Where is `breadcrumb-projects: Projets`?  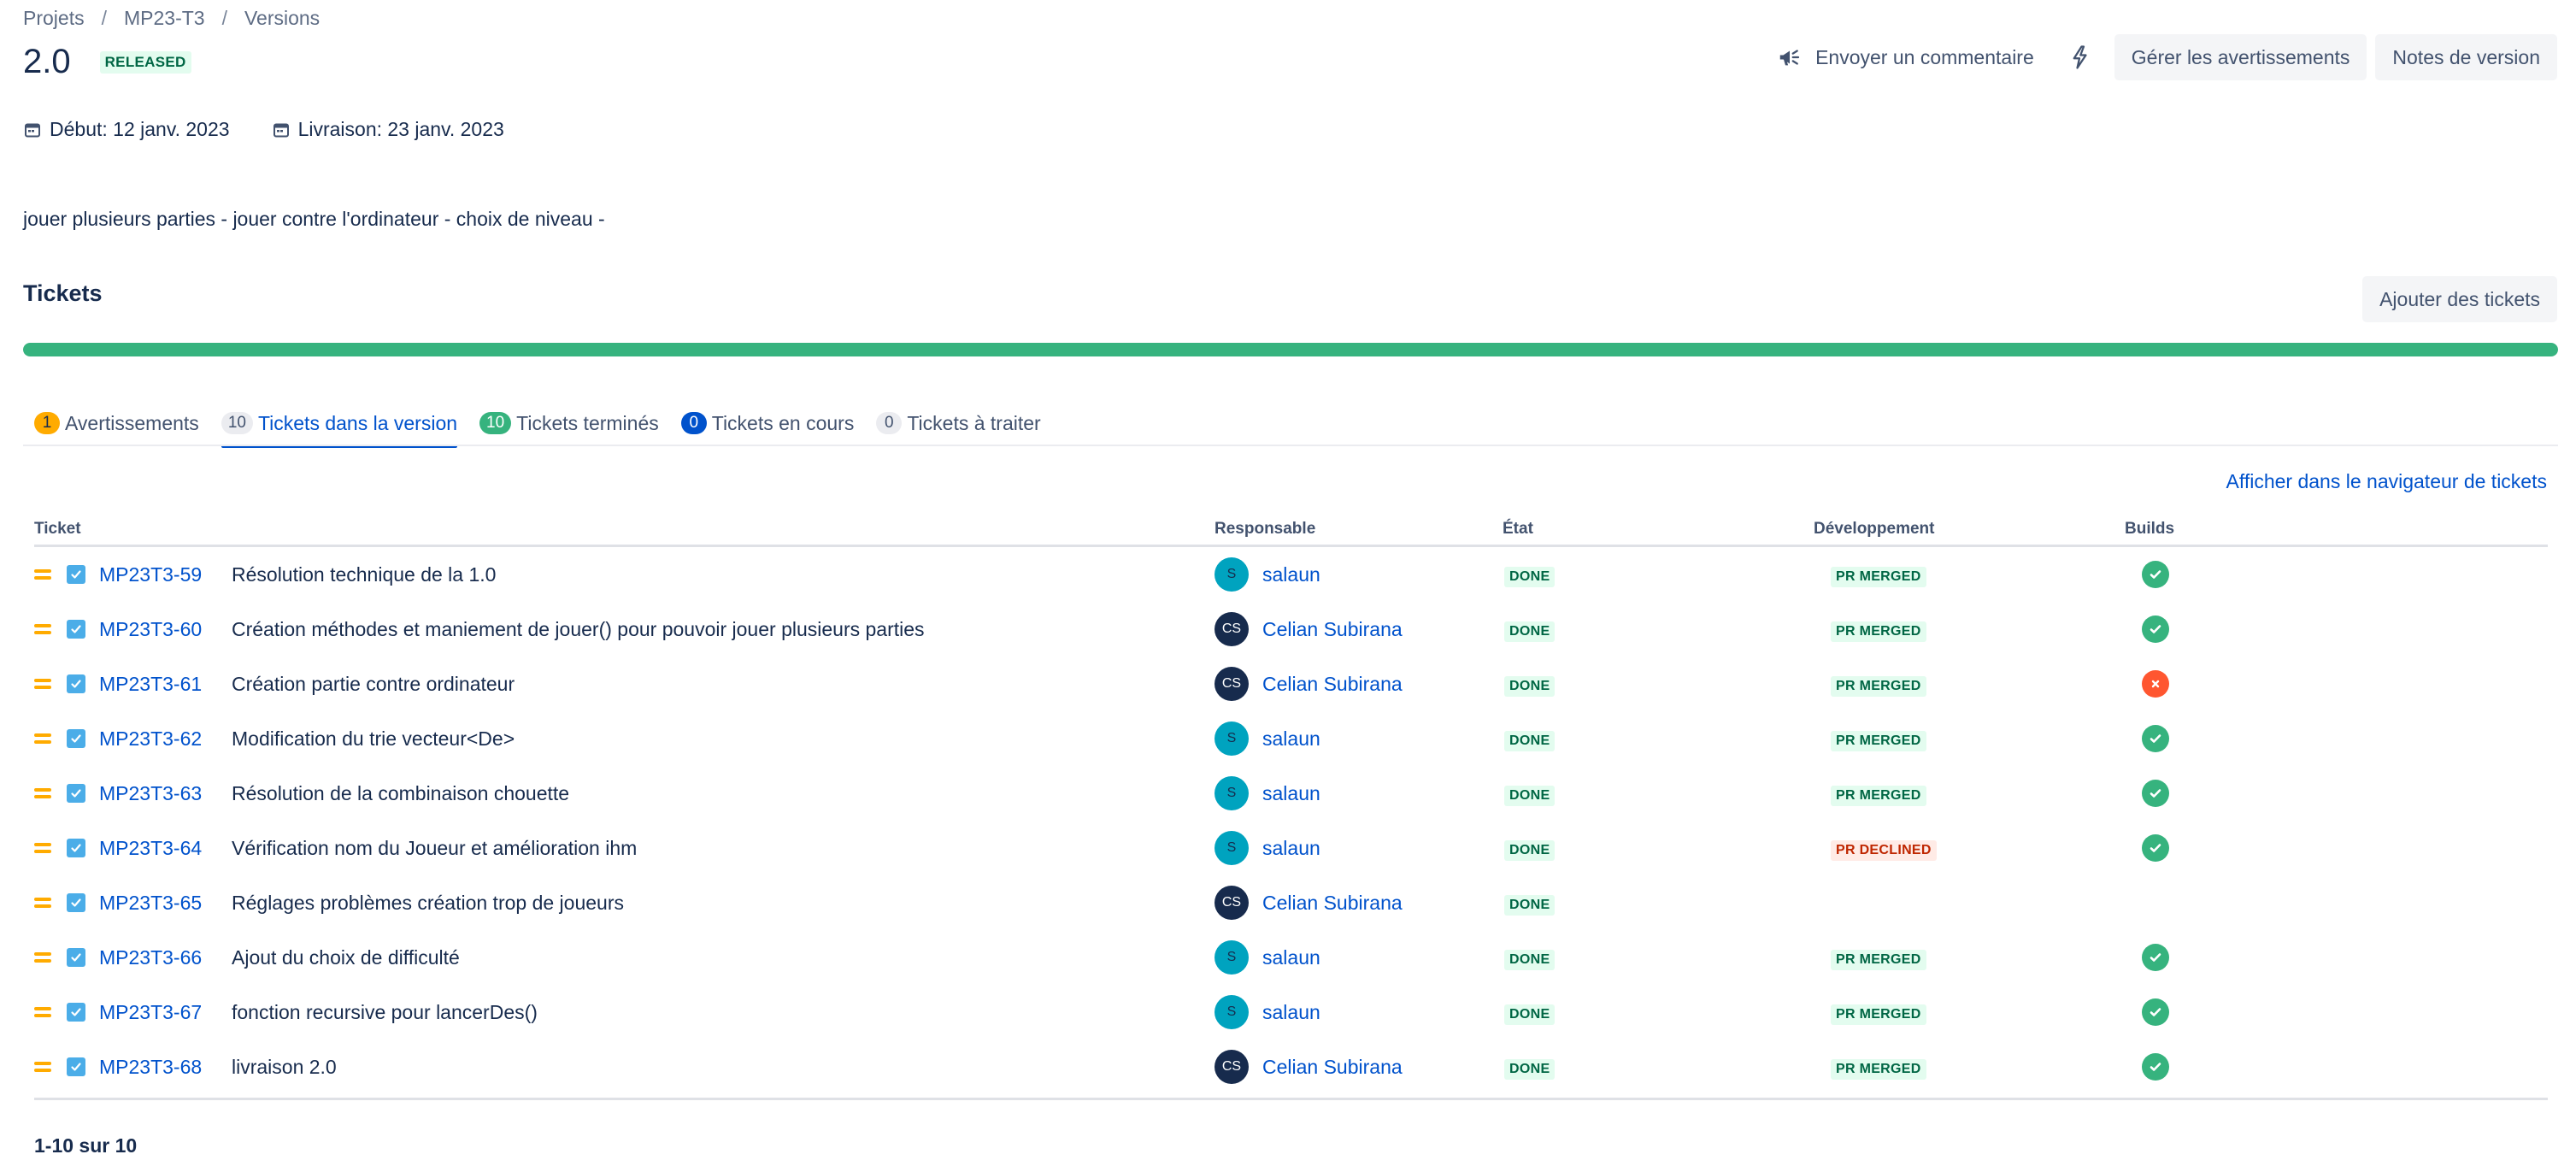
breadcrumb-projects: Projets is located at coordinates (54, 18).